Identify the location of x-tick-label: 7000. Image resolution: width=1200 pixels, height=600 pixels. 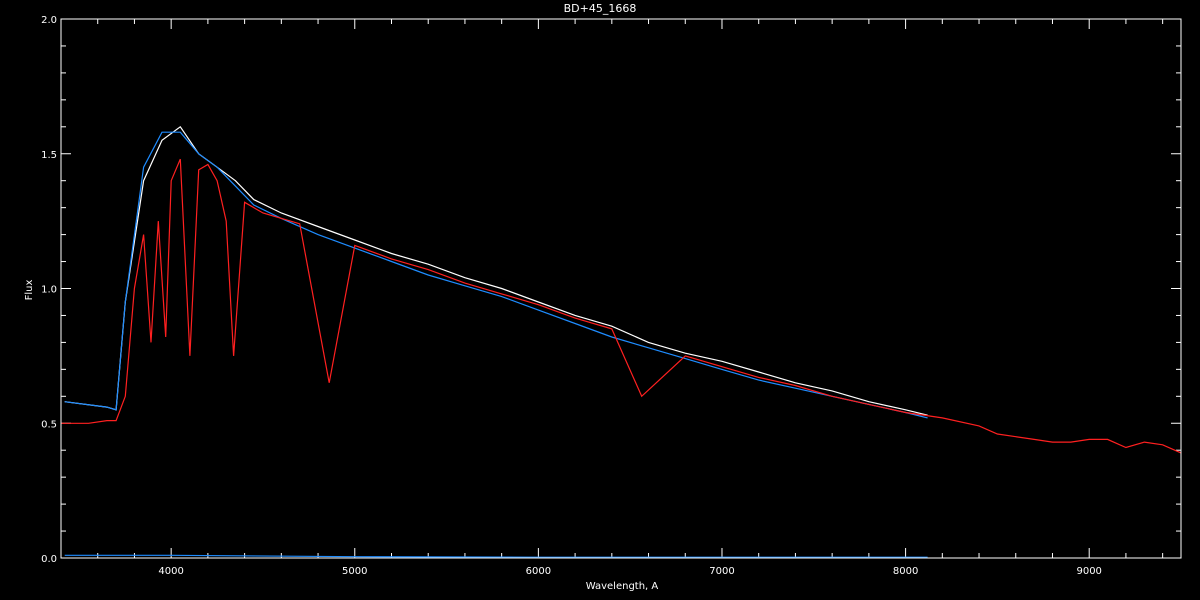
(721, 571).